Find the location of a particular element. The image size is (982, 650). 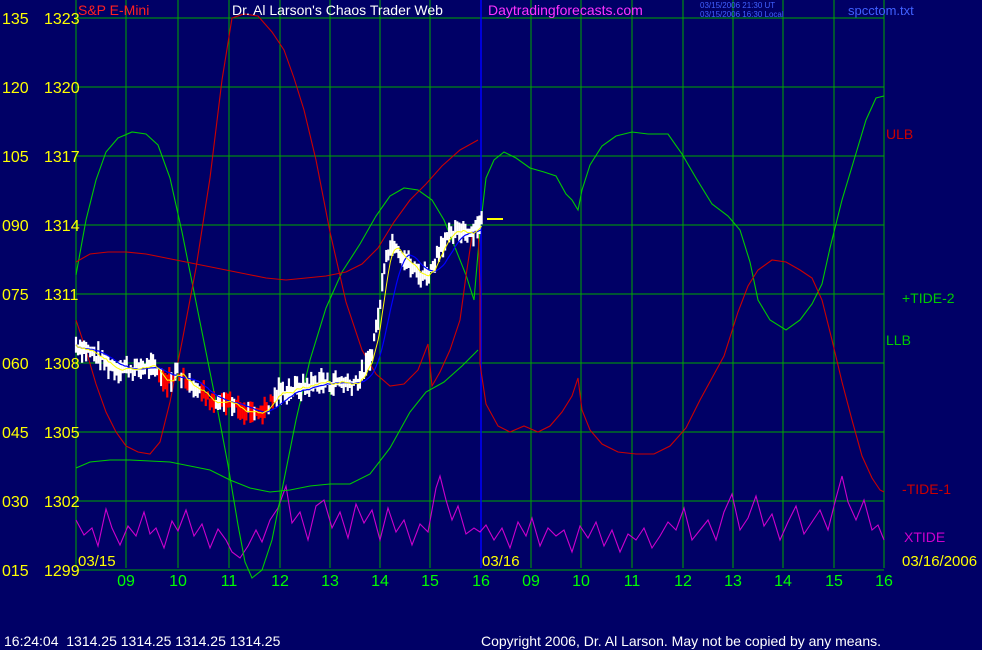

y-tick-price-label: 1308 is located at coordinates (62, 364).